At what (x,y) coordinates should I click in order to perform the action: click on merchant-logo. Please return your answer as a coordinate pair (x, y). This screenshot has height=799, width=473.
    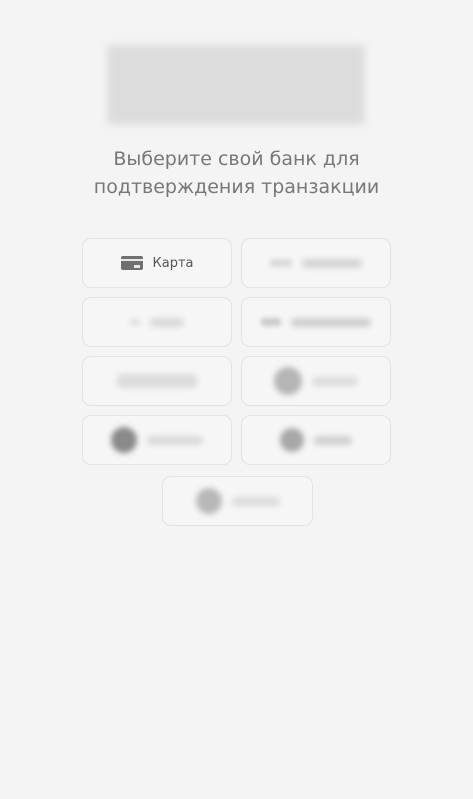
    Looking at the image, I should click on (236, 85).